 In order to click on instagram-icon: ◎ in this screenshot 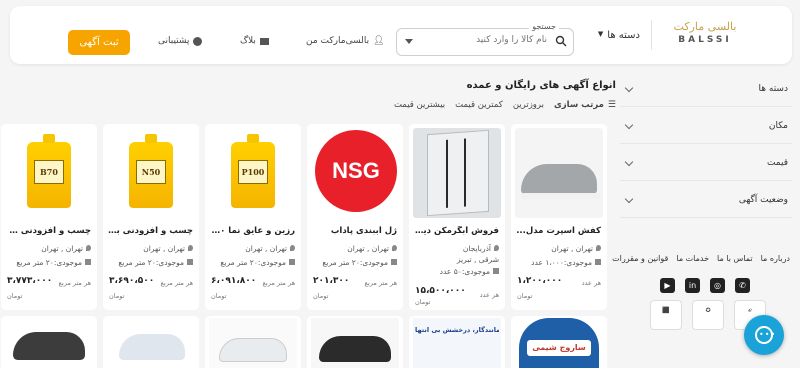, I will do `click(717, 285)`.